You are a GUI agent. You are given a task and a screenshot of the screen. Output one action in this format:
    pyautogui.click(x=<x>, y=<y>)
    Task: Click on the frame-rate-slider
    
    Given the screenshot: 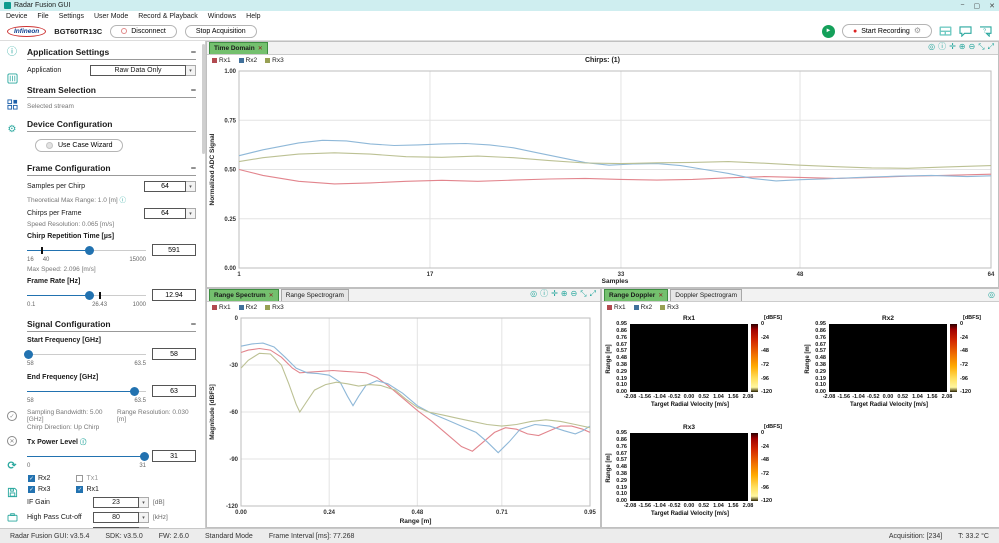 What is the action you would take?
    pyautogui.click(x=86, y=295)
    